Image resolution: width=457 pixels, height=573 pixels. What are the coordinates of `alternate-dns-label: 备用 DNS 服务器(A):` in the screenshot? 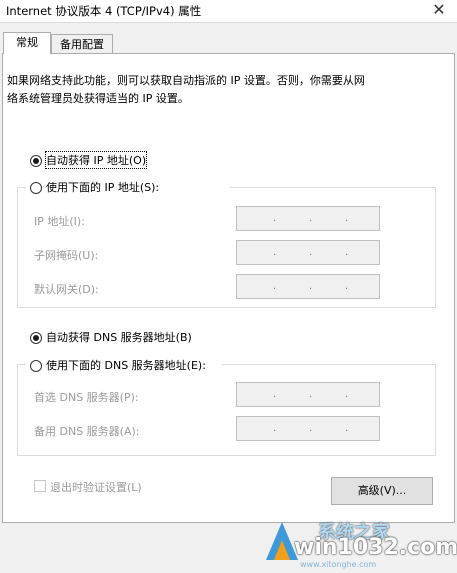 It's located at (87, 431).